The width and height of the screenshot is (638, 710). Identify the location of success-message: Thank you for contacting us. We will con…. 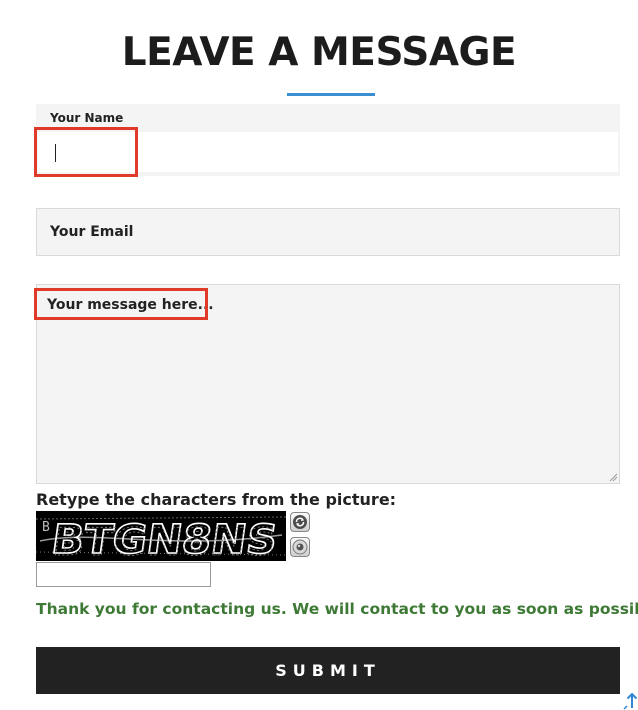
(337, 609).